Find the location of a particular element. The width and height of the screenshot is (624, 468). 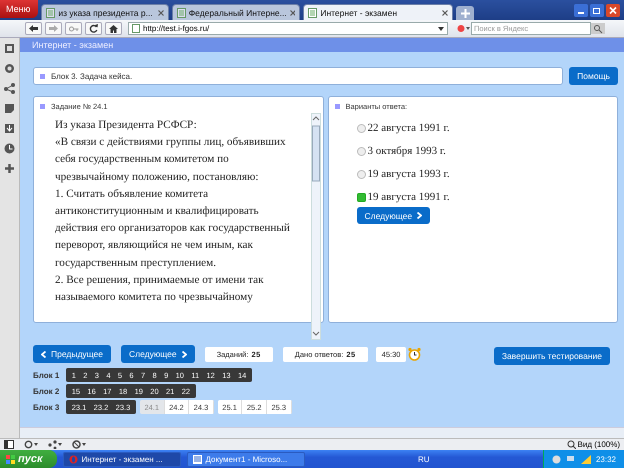

block-label: Блок 3 is located at coordinates (46, 407).